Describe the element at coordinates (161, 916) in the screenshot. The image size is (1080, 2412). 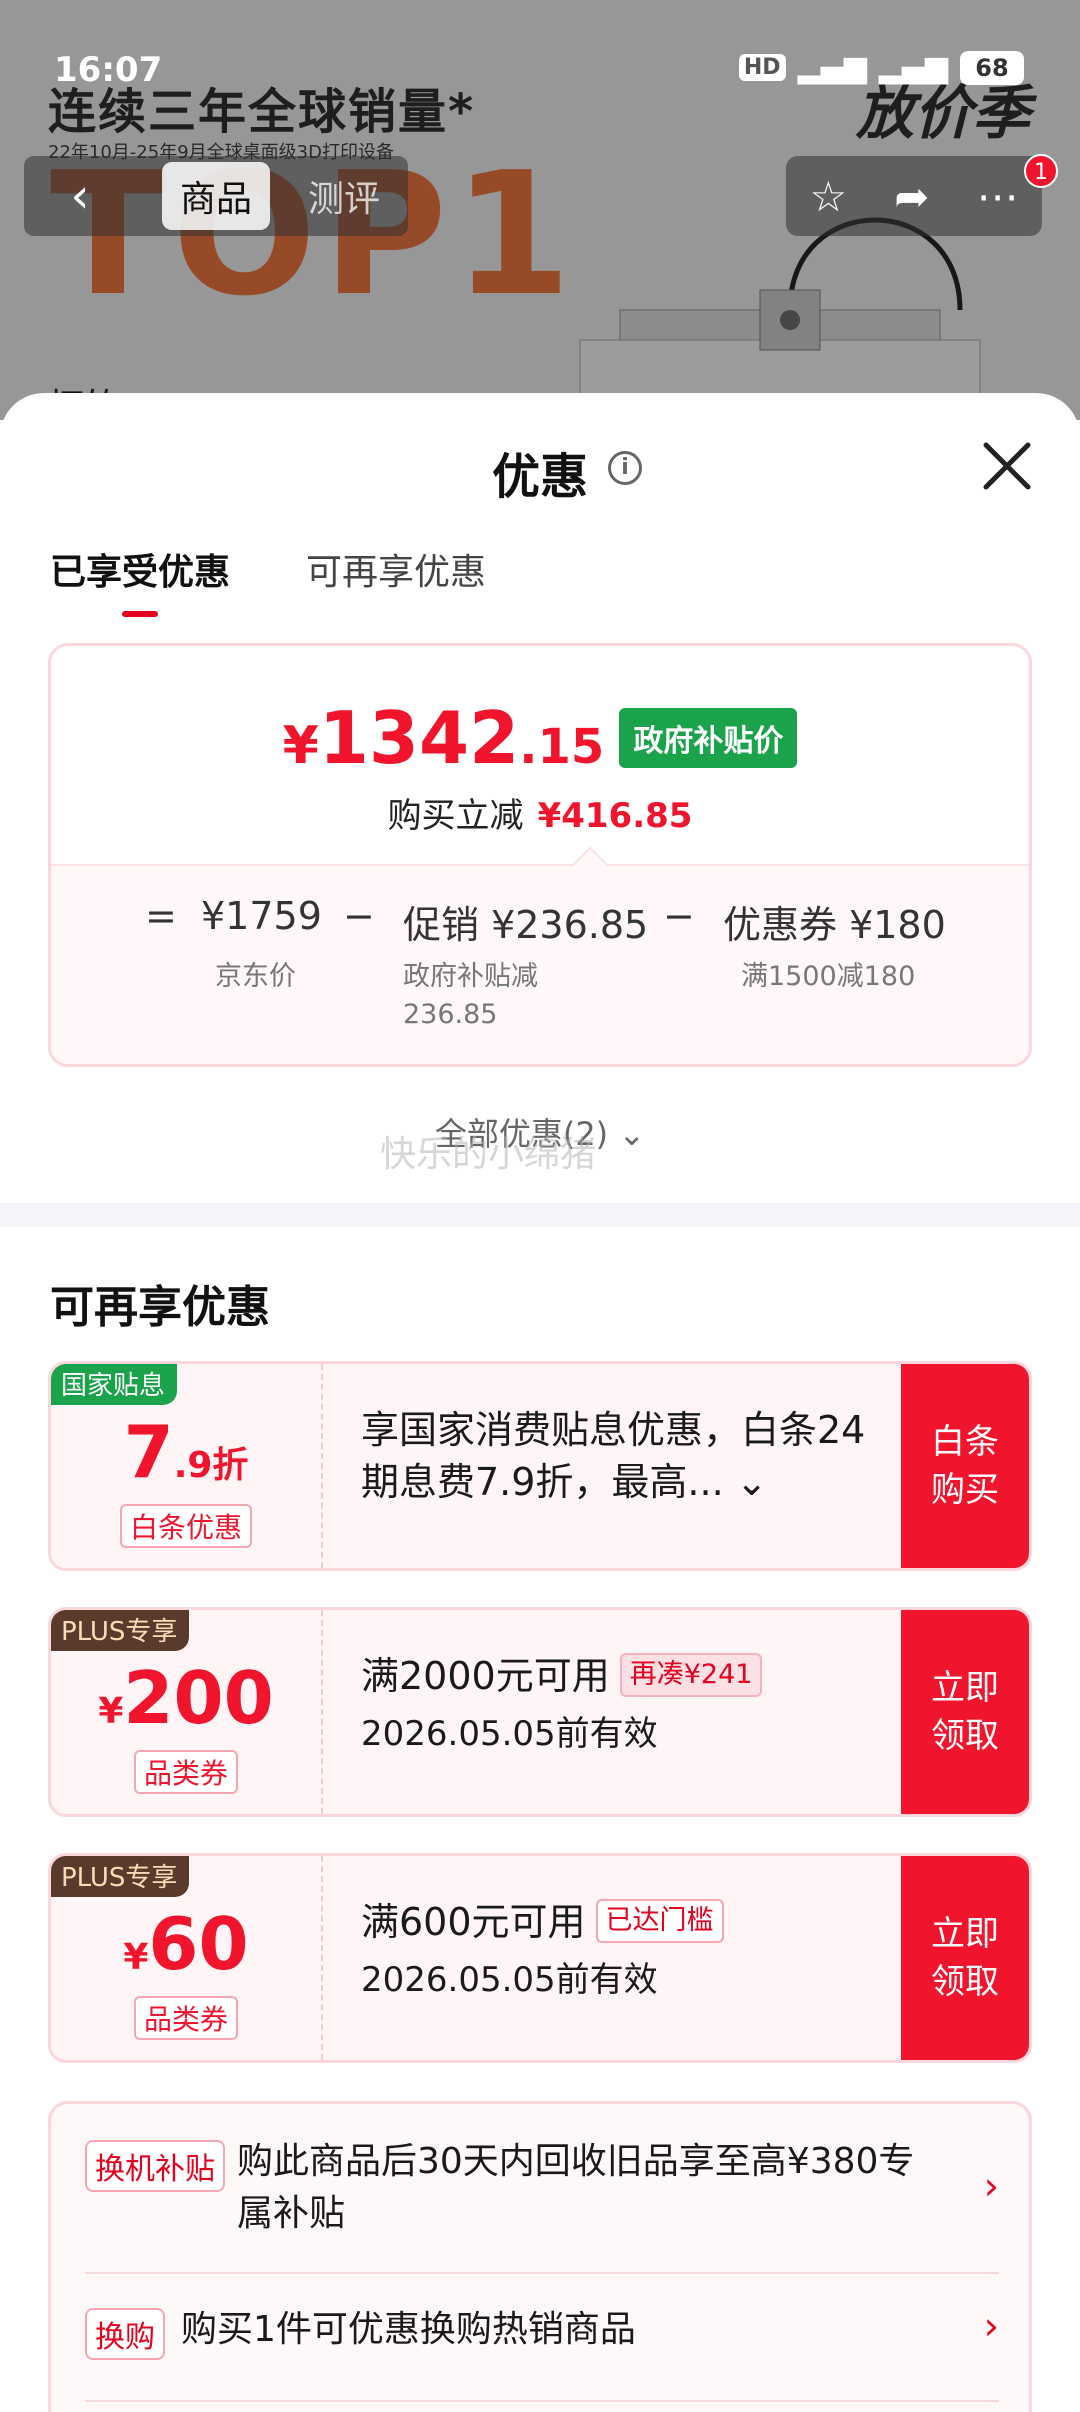
I see `equals-sign: =` at that location.